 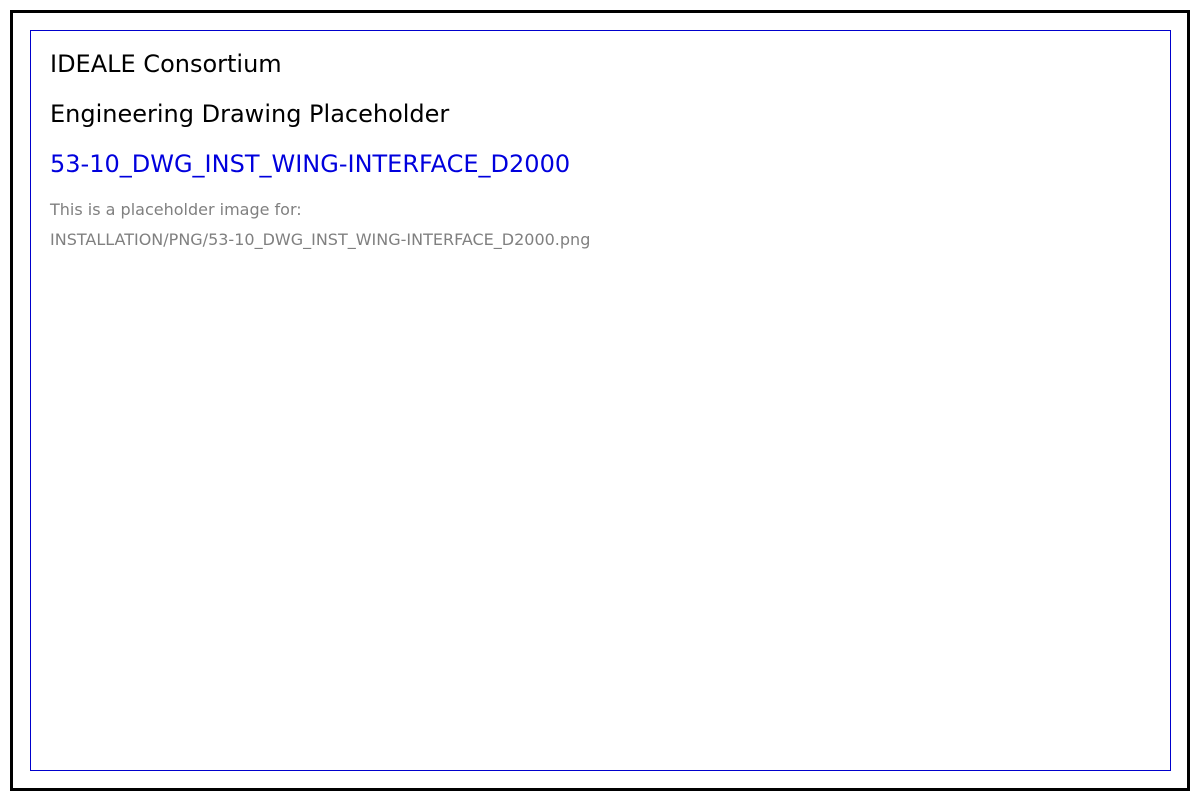 I want to click on drawing-id: 53-10_DWG_INST_WING-INTERFACE_D2000, so click(x=310, y=164).